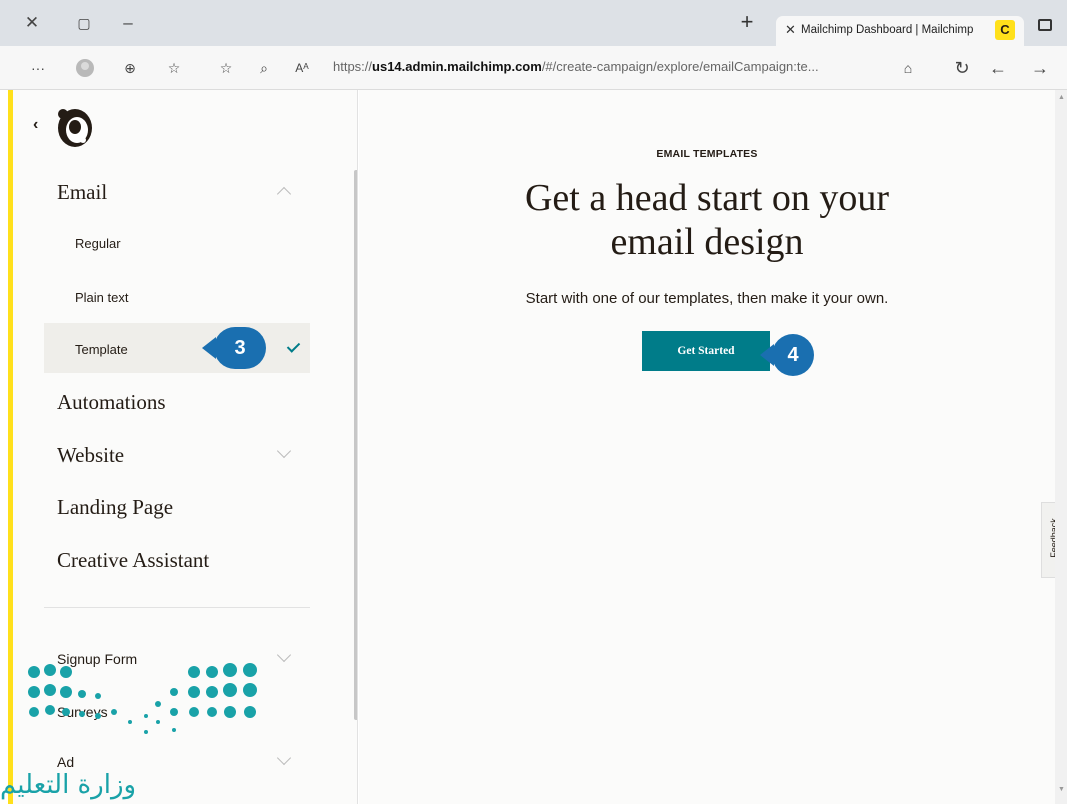  Describe the element at coordinates (747, 22) in the screenshot. I see `plus-icon: +` at that location.